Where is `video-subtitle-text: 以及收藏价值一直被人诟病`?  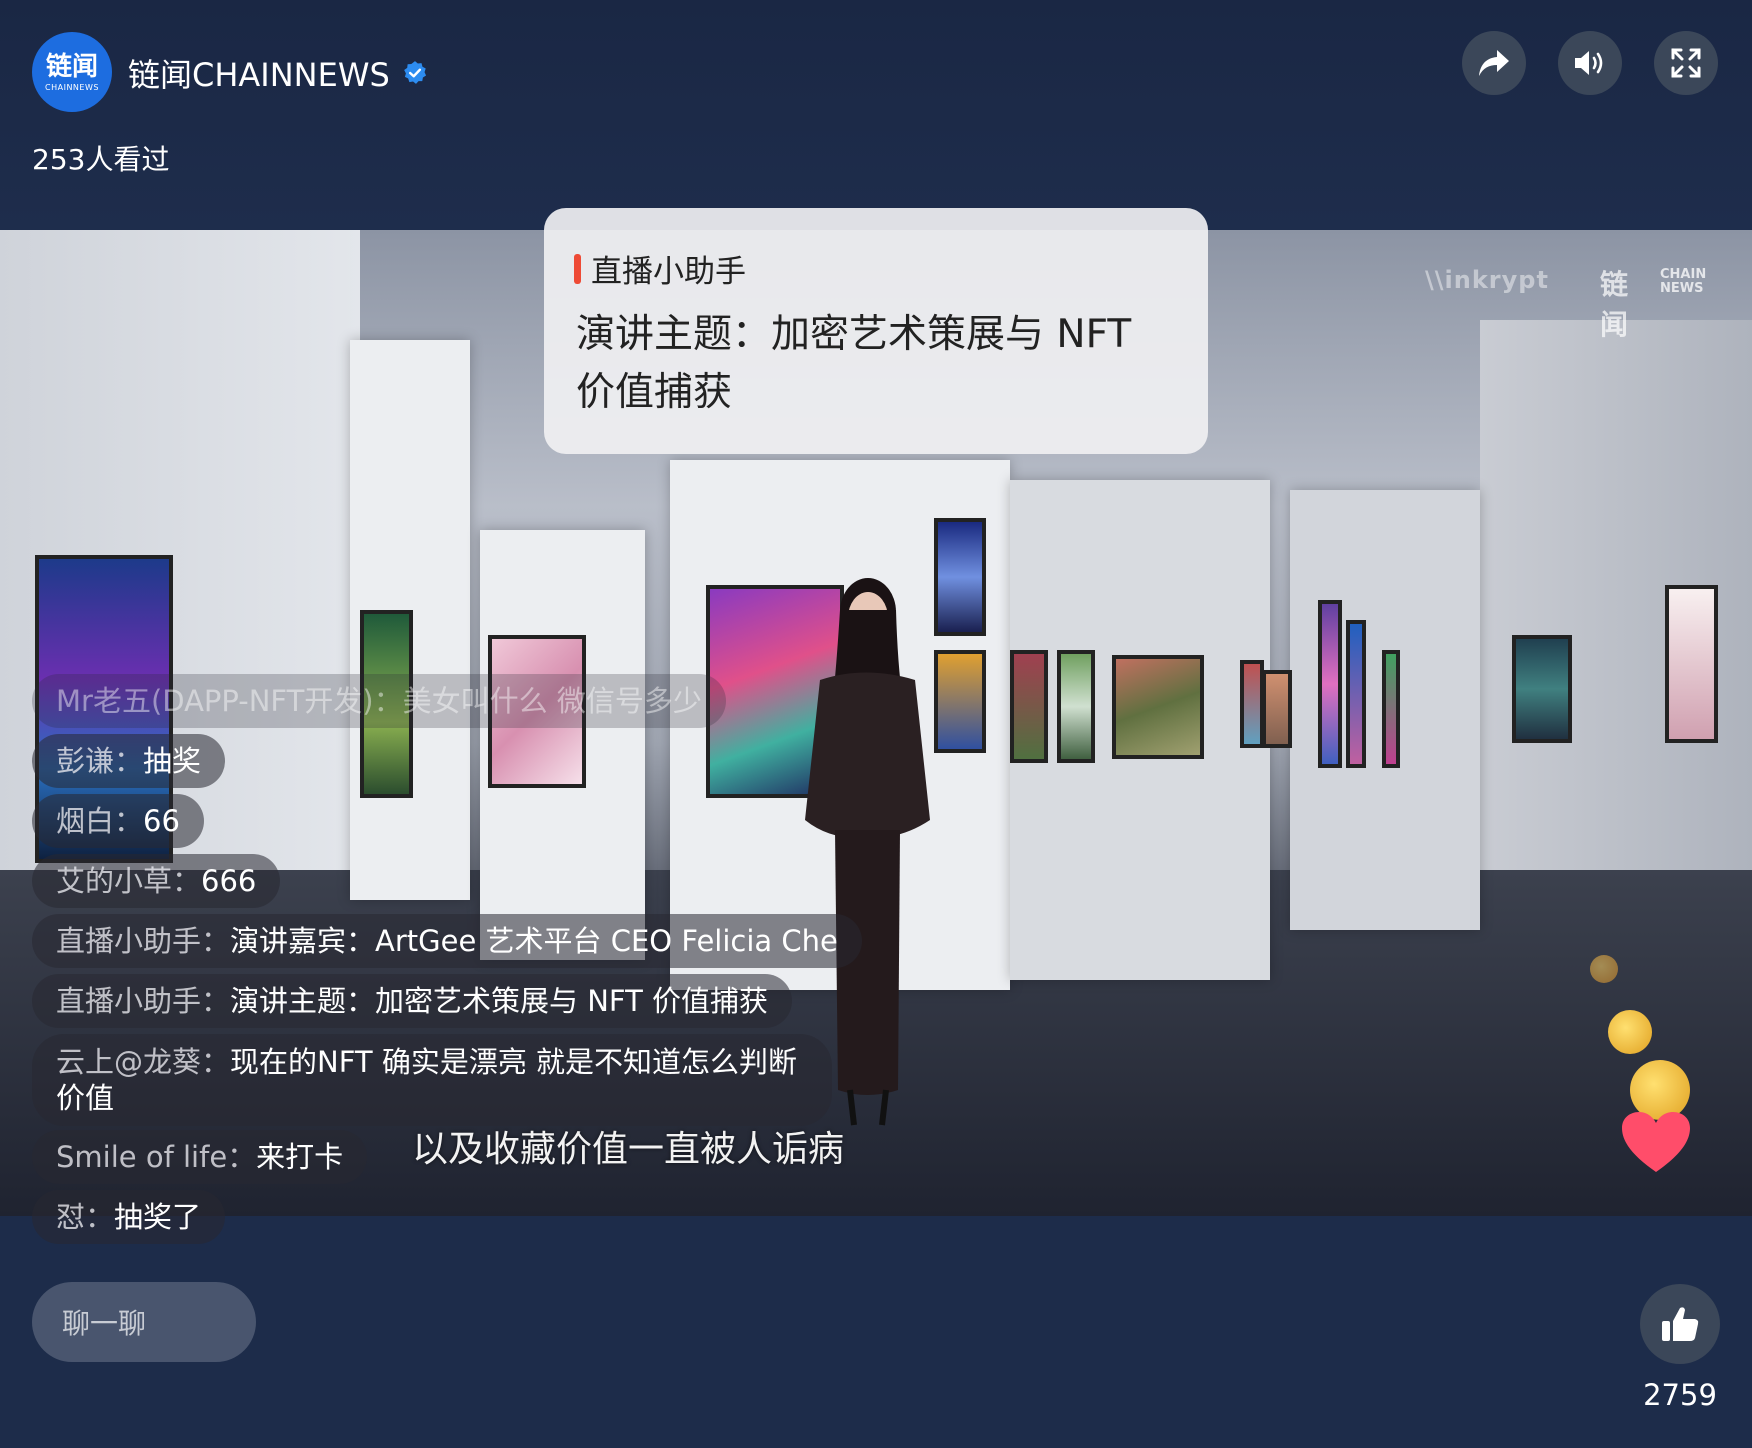
video-subtitle-text: 以及收藏价值一直被人诟病 is located at coordinates (627, 1149).